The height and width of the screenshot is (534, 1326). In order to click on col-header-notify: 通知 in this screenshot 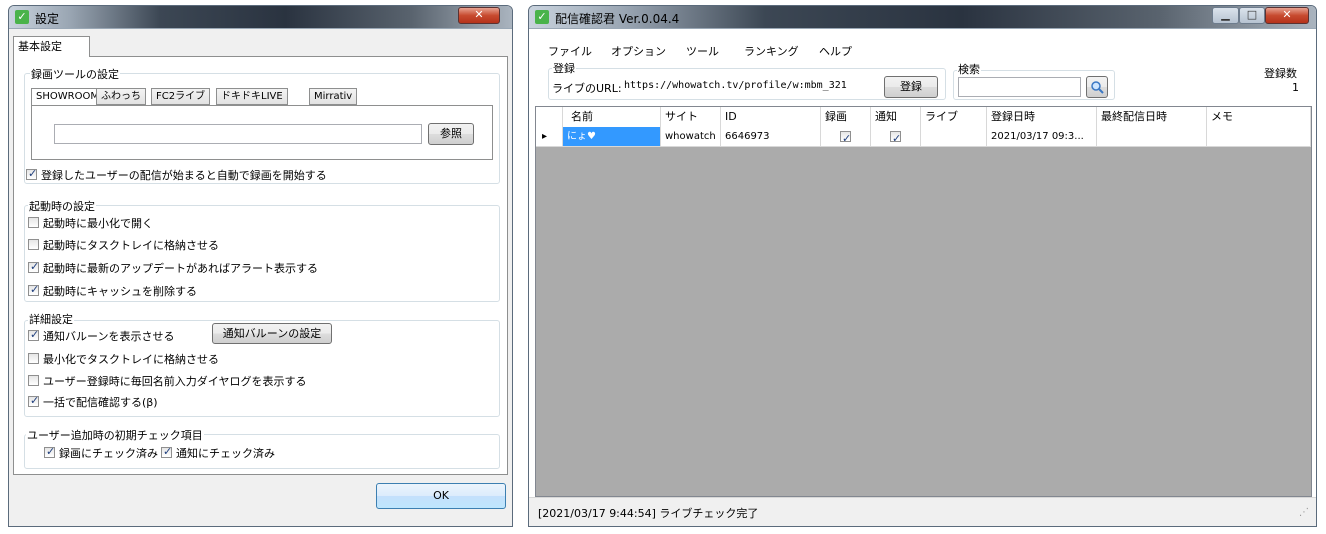, I will do `click(896, 117)`.